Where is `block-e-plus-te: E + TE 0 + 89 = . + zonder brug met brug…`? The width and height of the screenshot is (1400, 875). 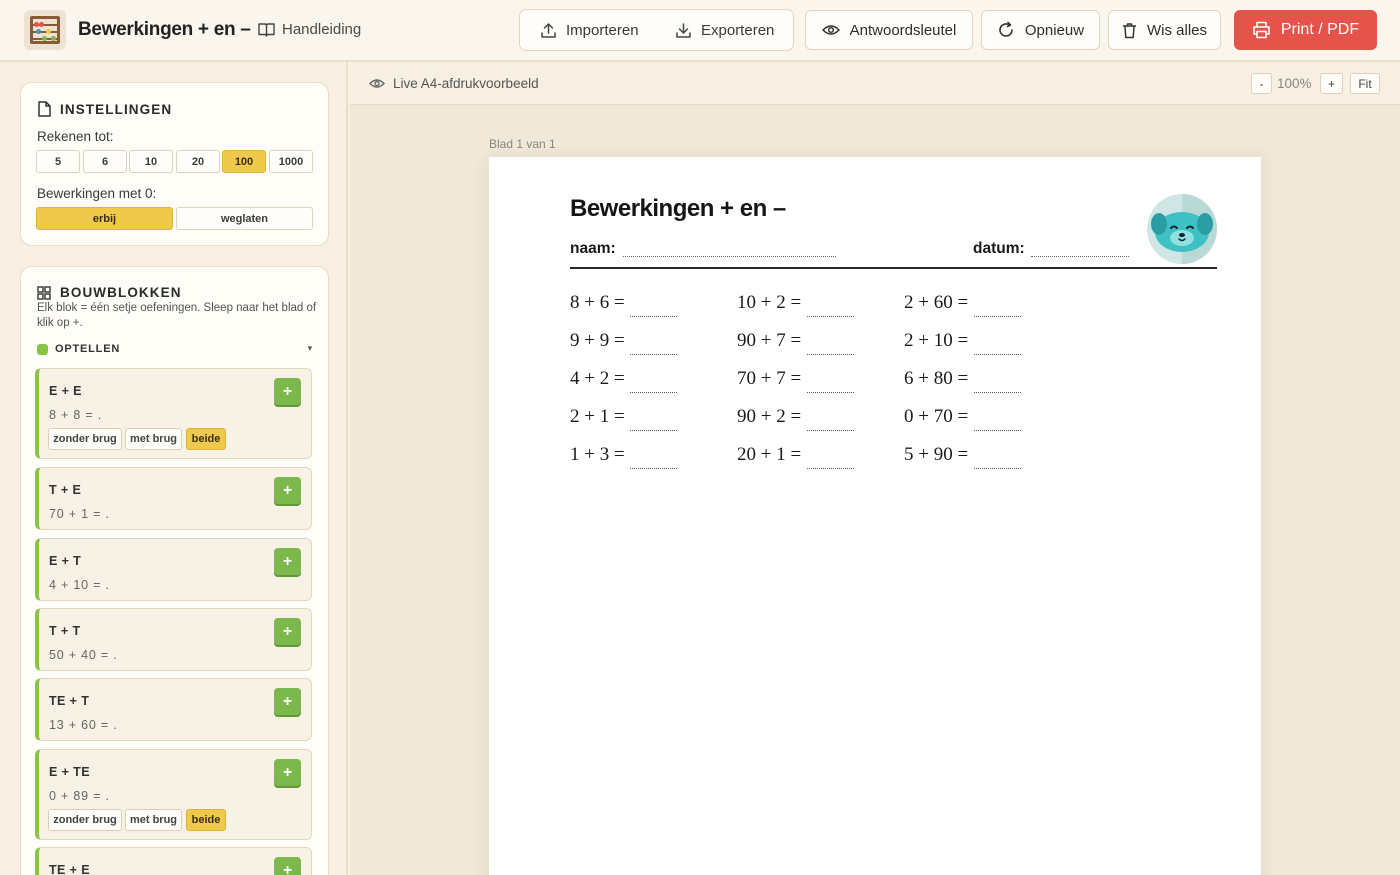 block-e-plus-te: E + TE 0 + 89 = . + zonder brug met brug… is located at coordinates (173, 794).